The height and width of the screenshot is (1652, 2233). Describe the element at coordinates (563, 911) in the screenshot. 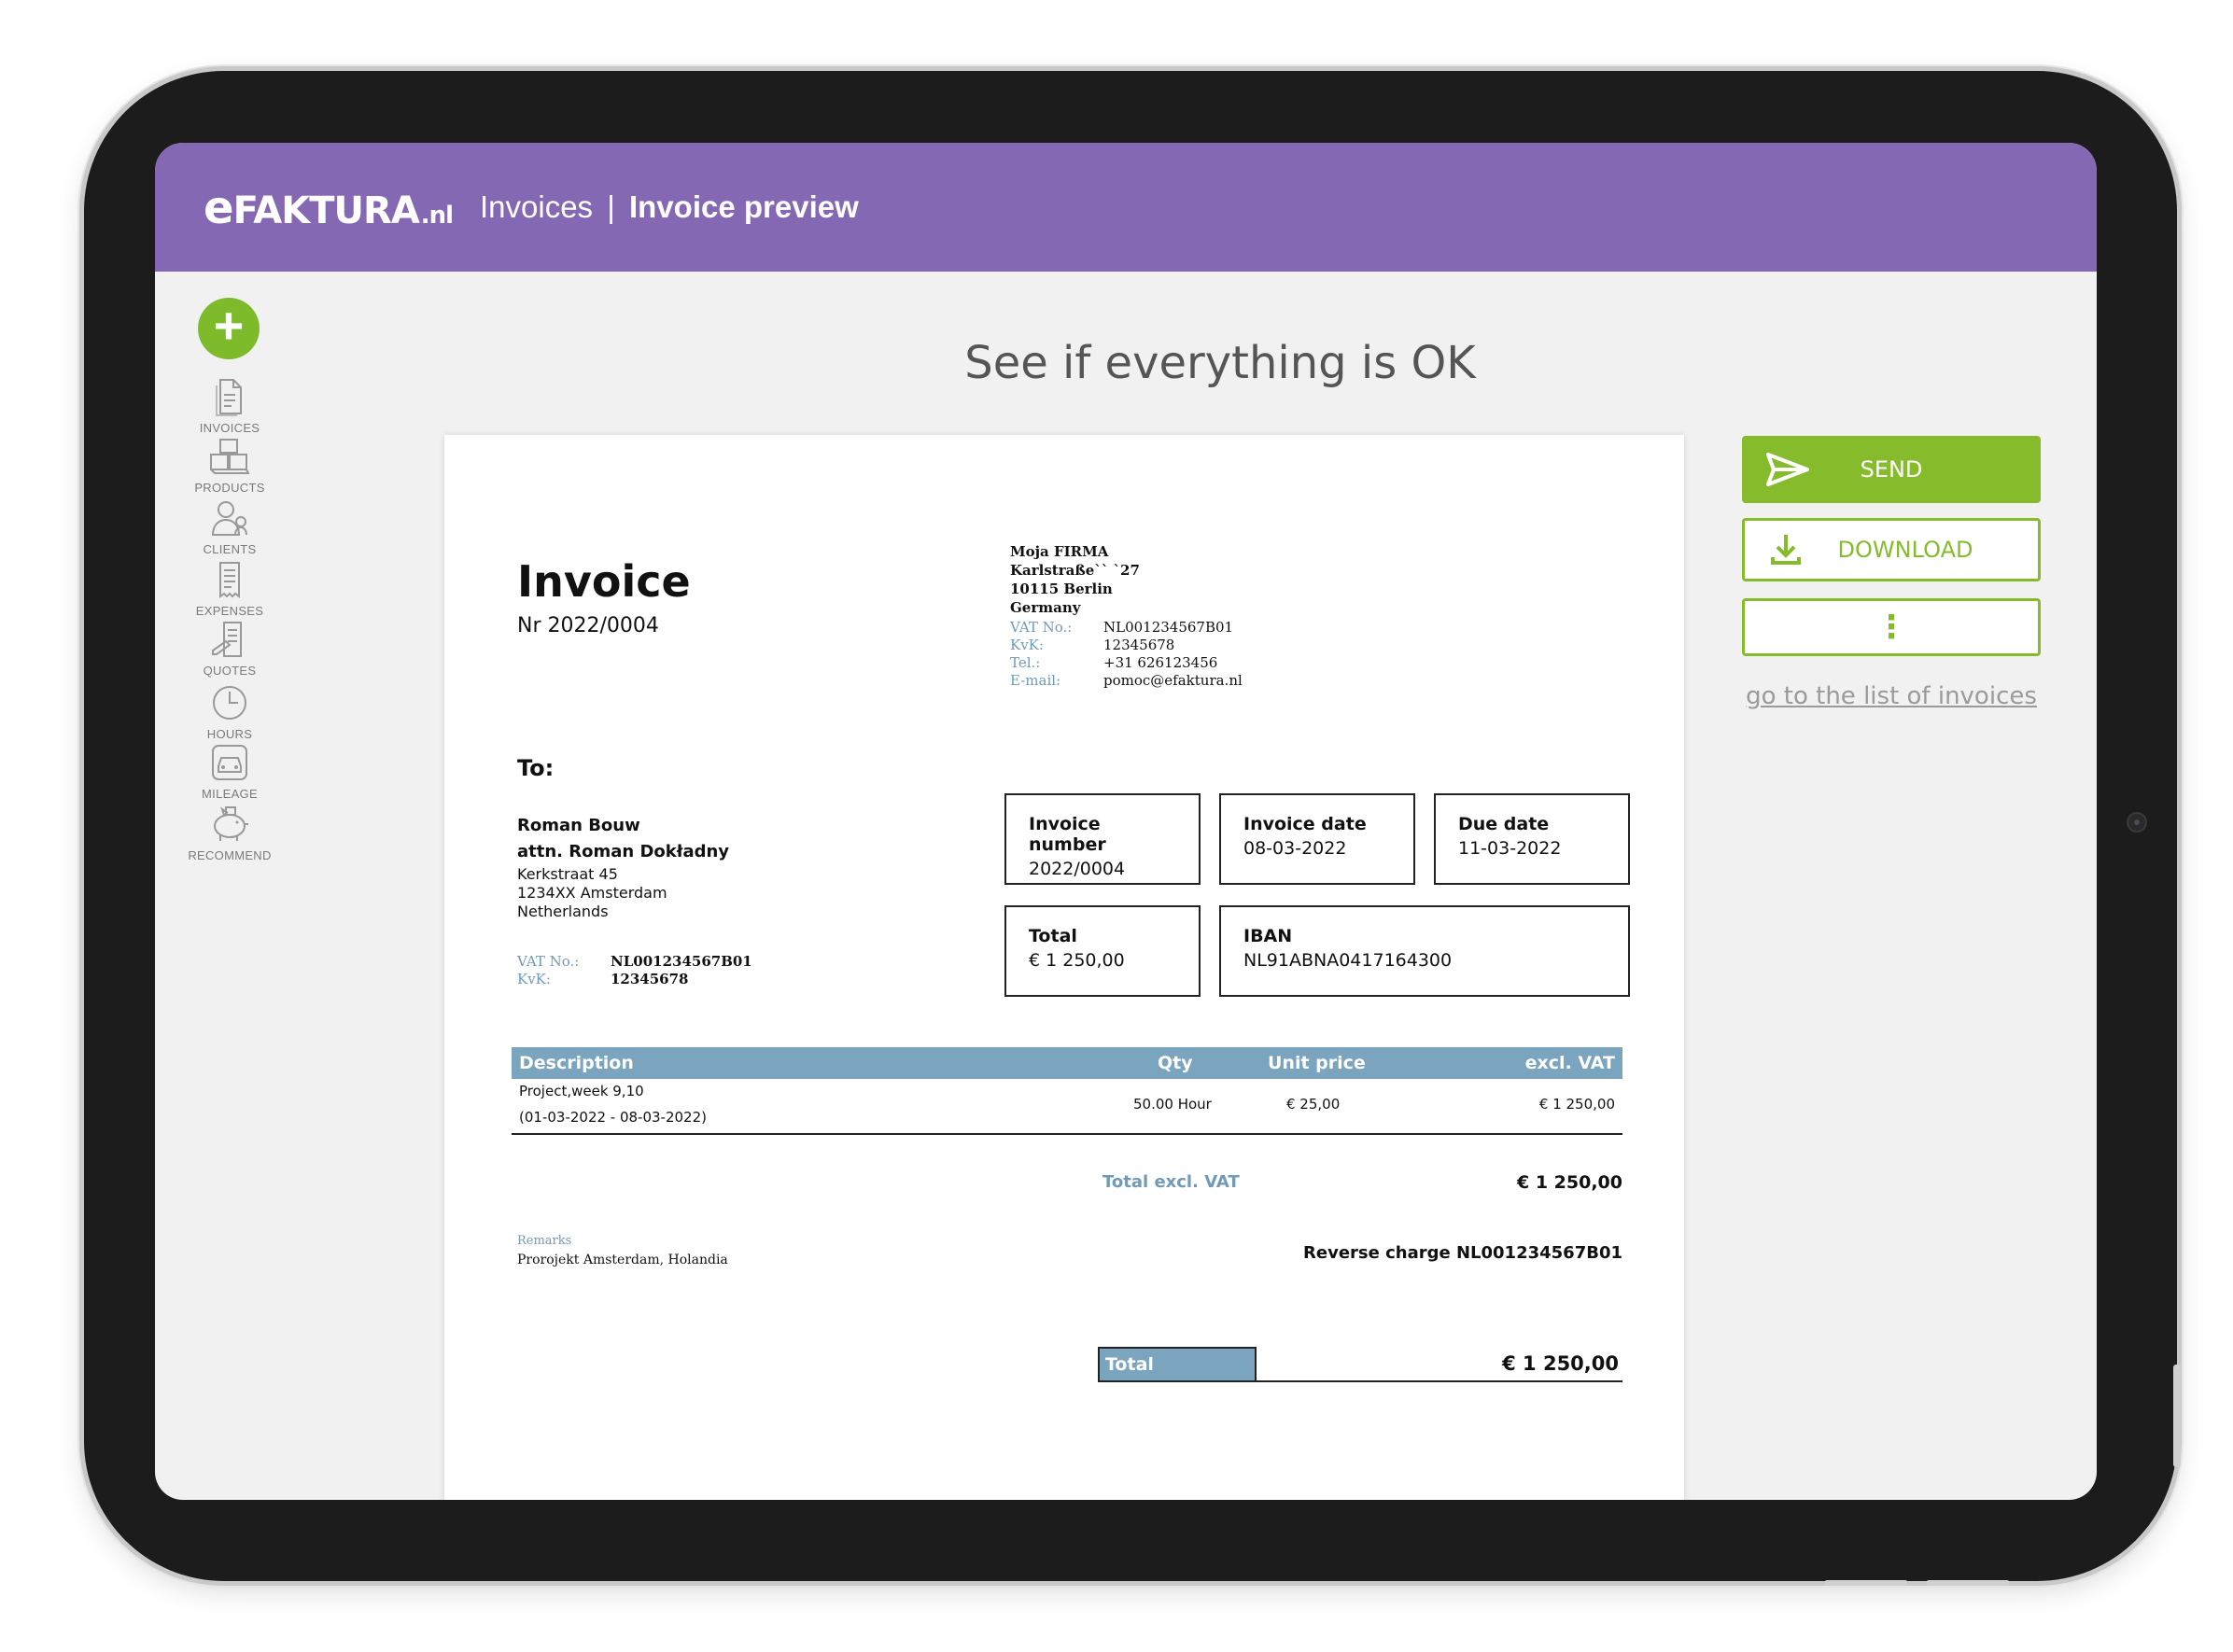

I see `buyer-country: Netherlands` at that location.